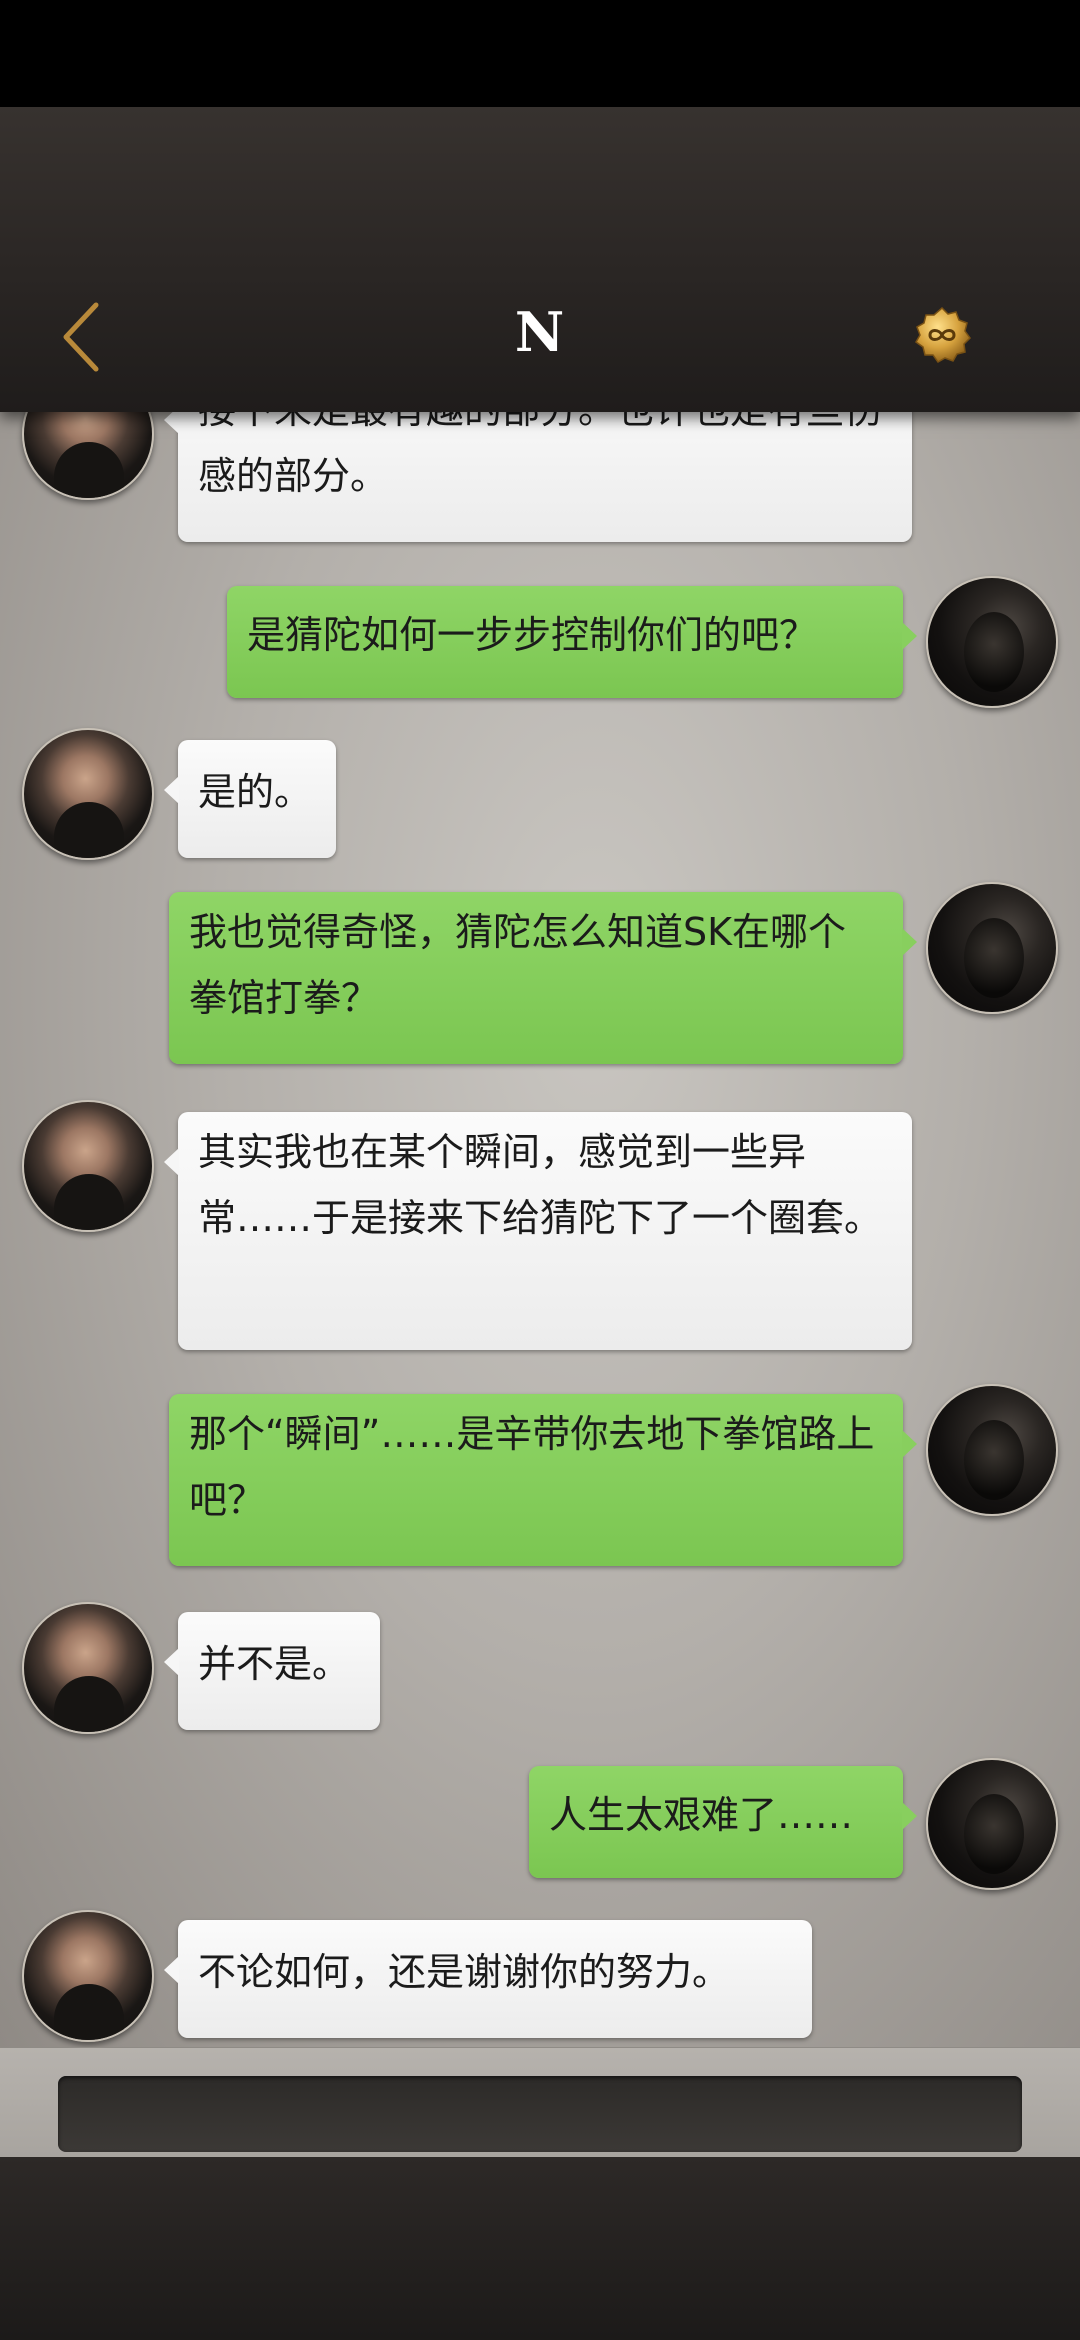 This screenshot has height=2340, width=1080. What do you see at coordinates (532, 1467) in the screenshot?
I see `message-text: 那个“瞬间”……是辛带你去地下拳馆路上吧？` at bounding box center [532, 1467].